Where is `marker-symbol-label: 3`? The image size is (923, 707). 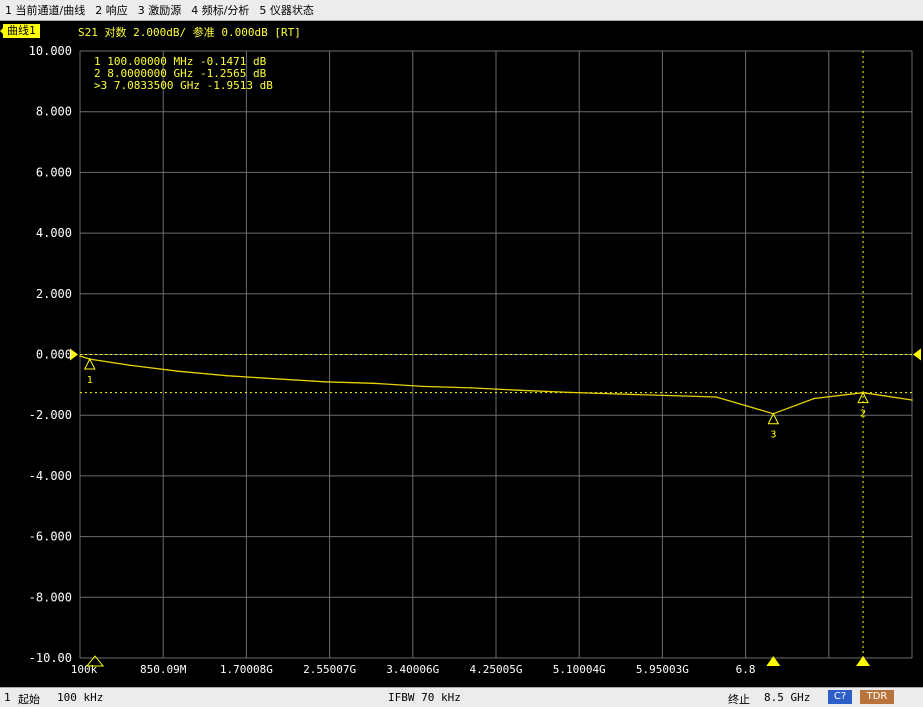 marker-symbol-label: 3 is located at coordinates (773, 435).